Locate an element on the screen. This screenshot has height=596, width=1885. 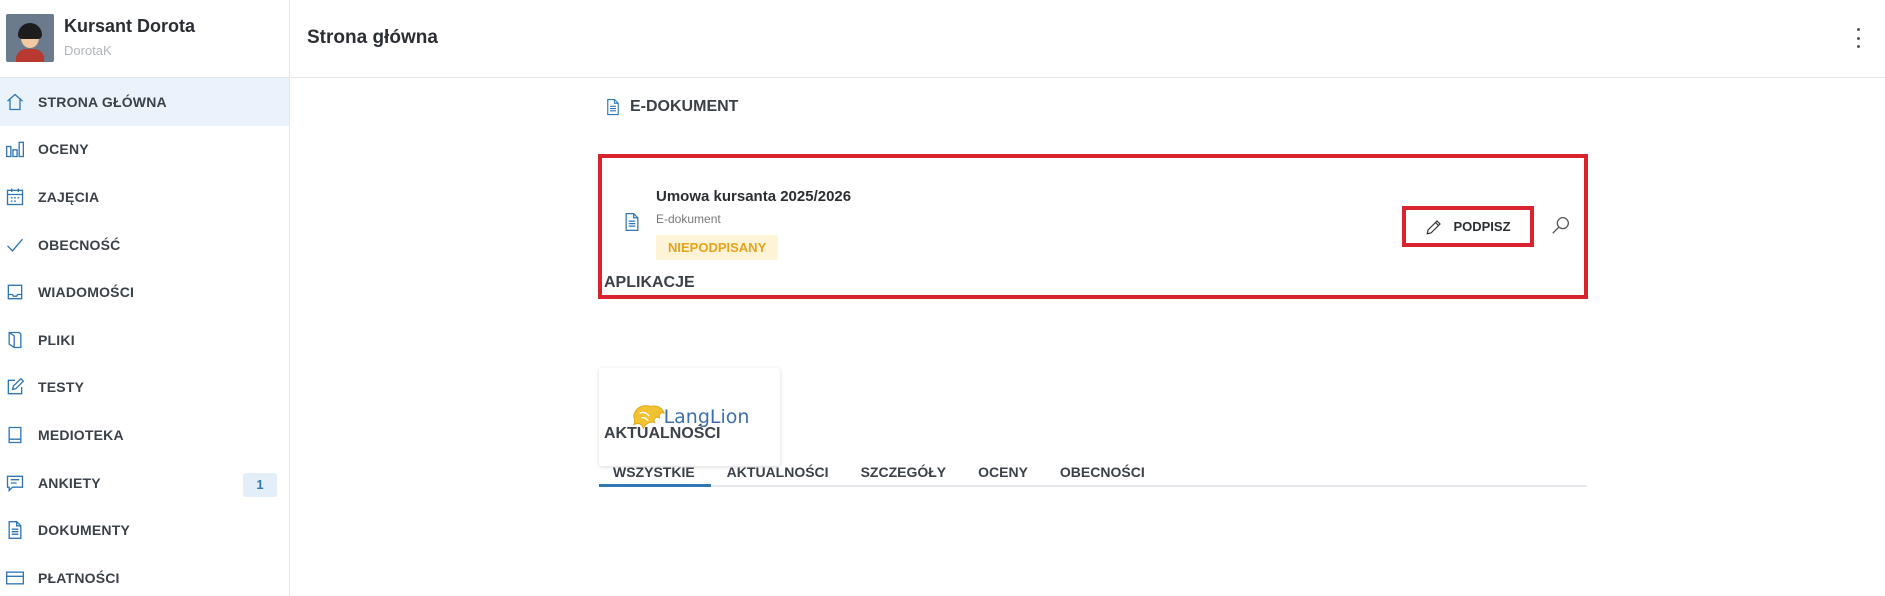
card-icon is located at coordinates (15, 578).